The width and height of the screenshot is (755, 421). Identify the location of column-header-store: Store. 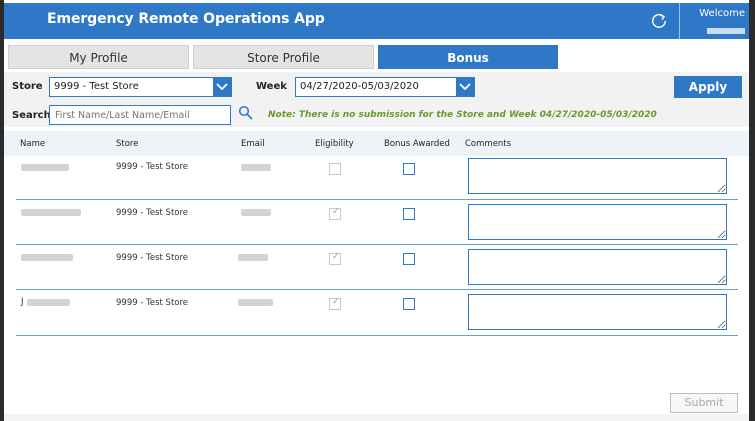
(127, 144).